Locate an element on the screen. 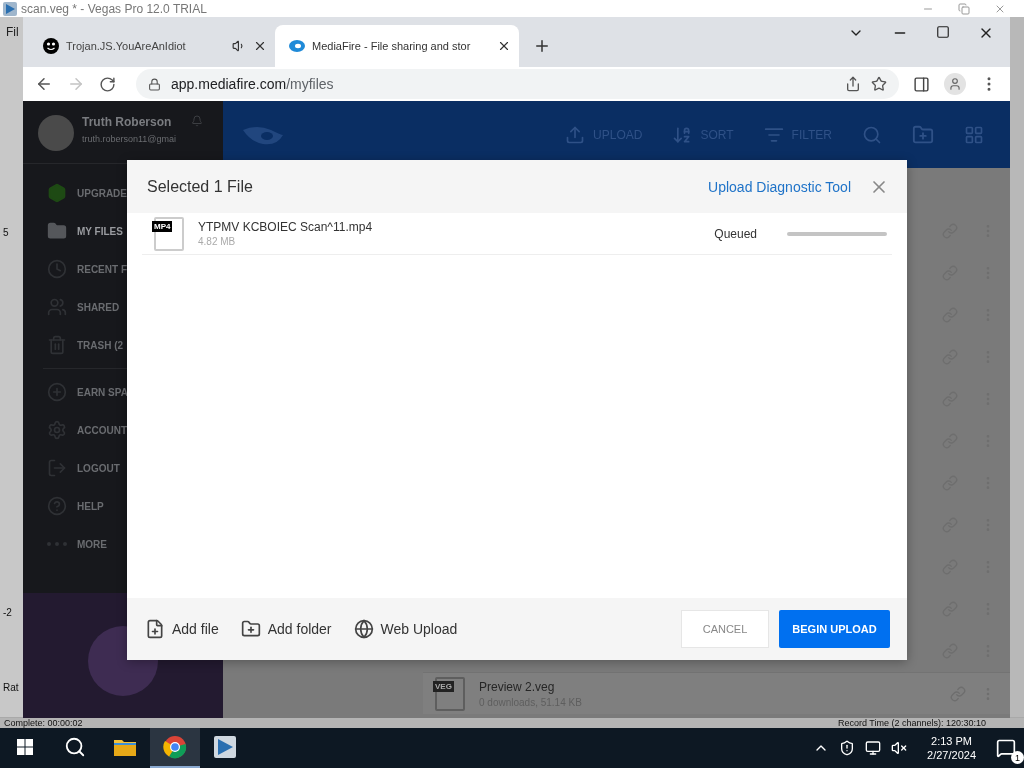  security-icon is located at coordinates (847, 748).